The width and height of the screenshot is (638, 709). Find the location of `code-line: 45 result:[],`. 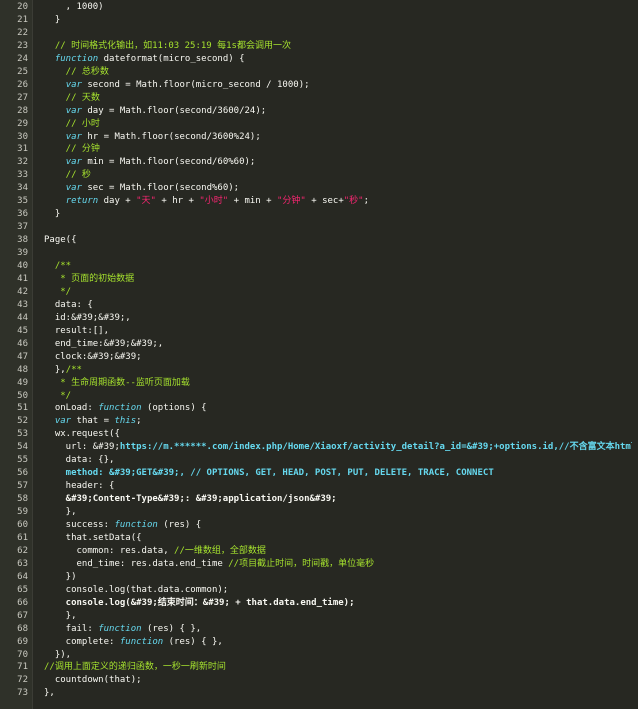

code-line: 45 result:[], is located at coordinates (319, 331).